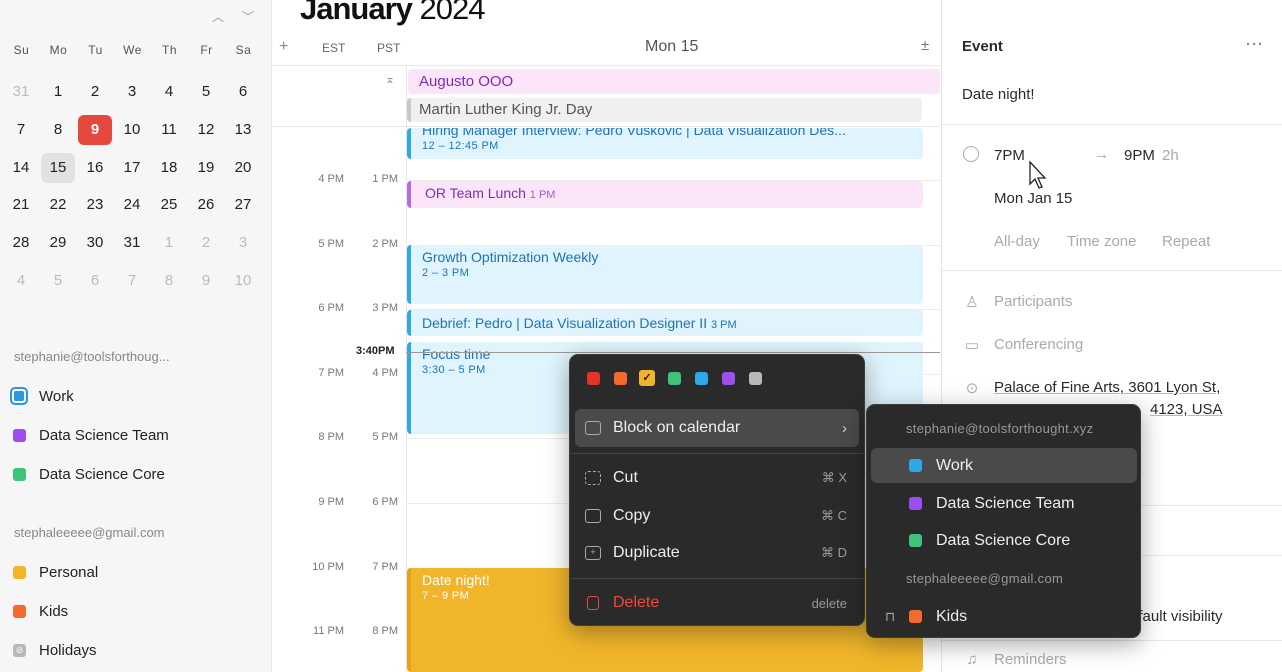  I want to click on mini-calendar-day: 14, so click(21, 168).